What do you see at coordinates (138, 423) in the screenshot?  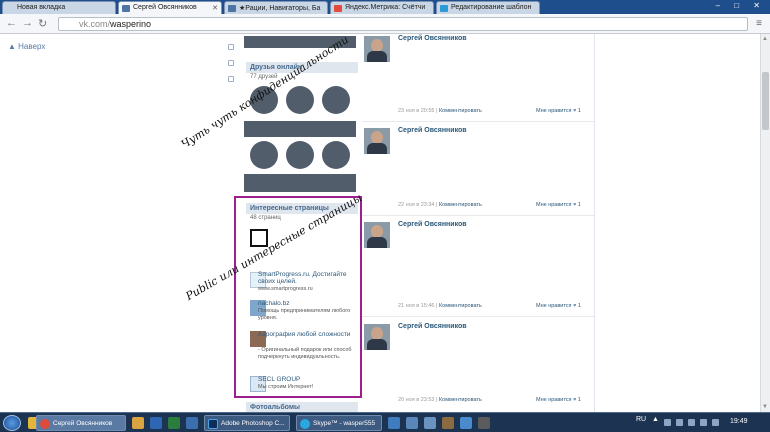 I see `folder-icon` at bounding box center [138, 423].